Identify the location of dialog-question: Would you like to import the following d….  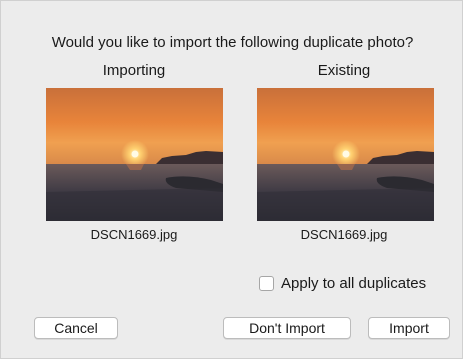
(232, 42).